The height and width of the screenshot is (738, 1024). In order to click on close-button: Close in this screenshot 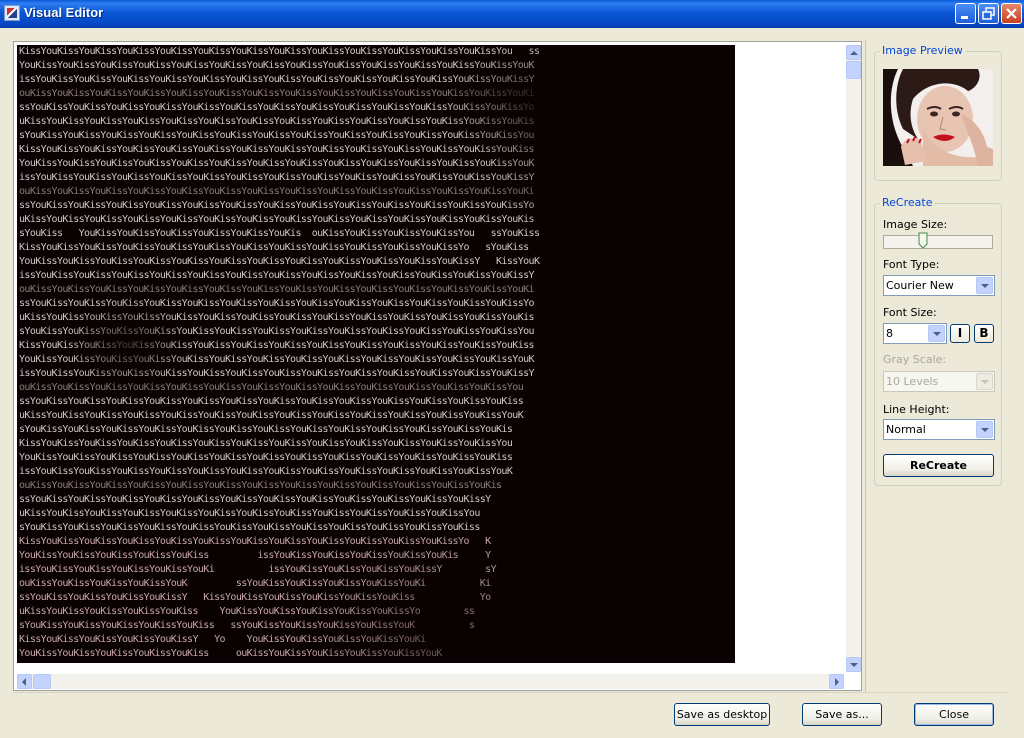, I will do `click(954, 714)`.